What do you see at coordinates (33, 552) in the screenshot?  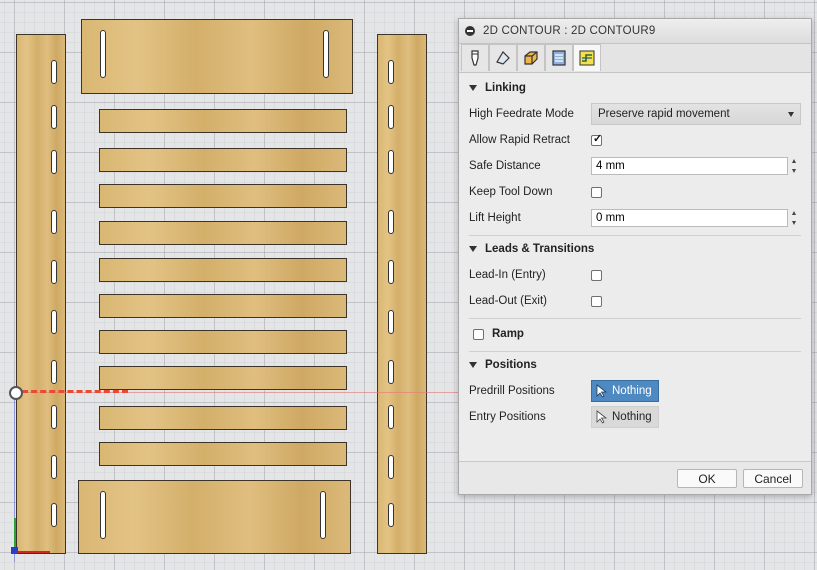 I see `axis-gizmo-x` at bounding box center [33, 552].